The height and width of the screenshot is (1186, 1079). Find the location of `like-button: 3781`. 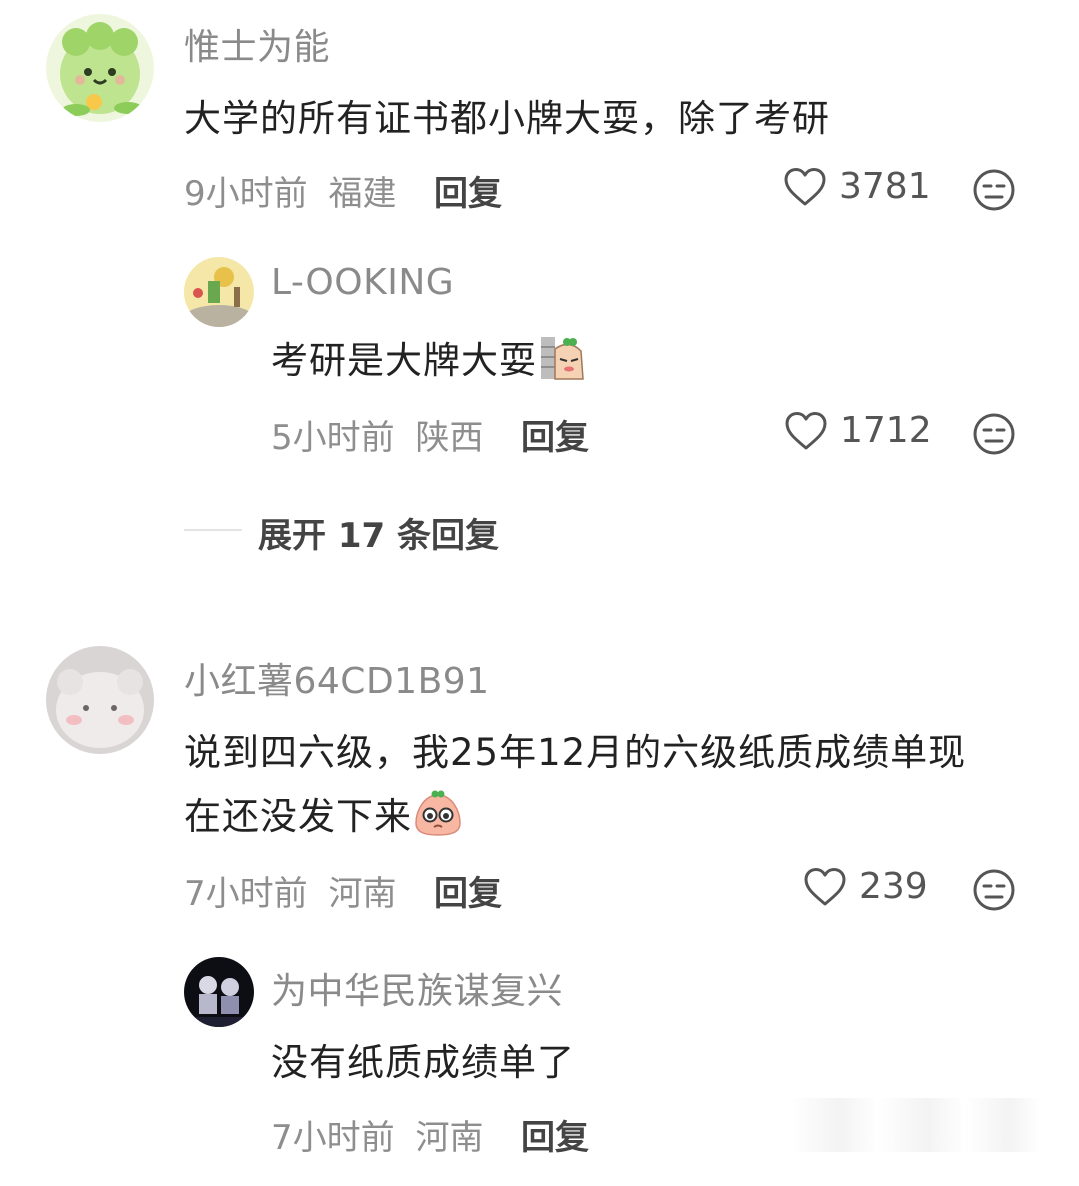

like-button: 3781 is located at coordinates (857, 186).